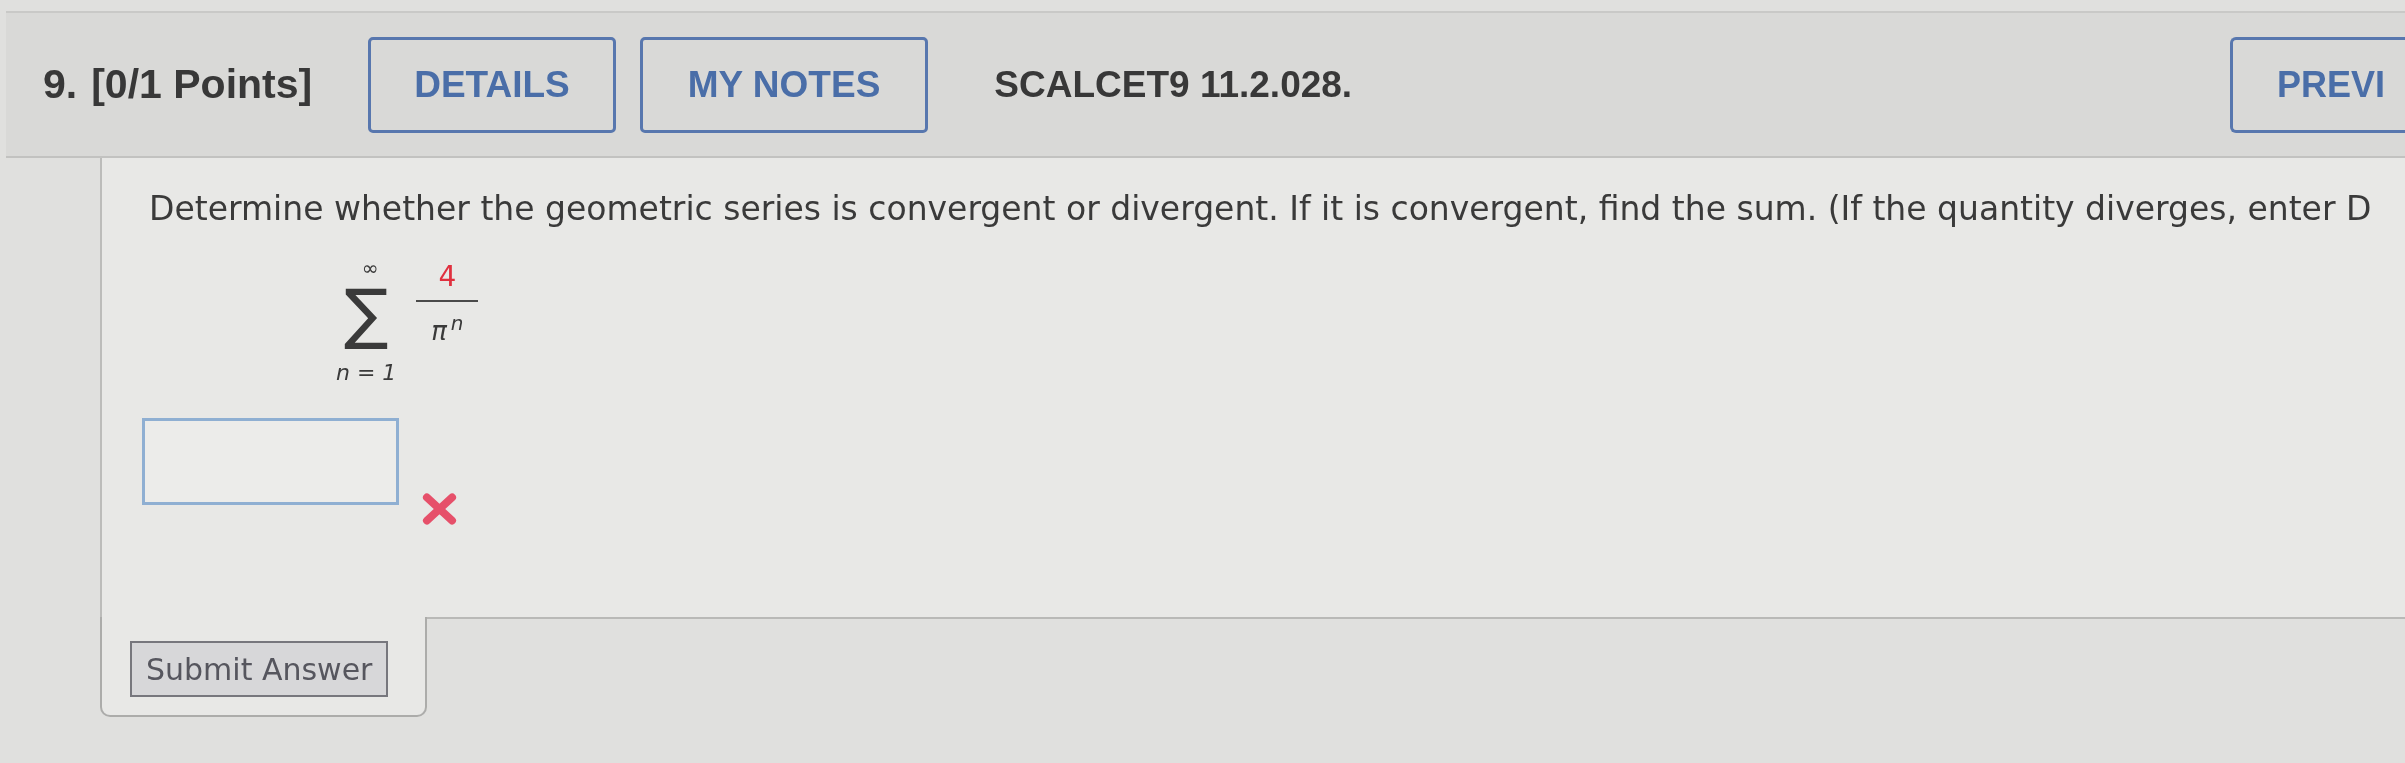 The height and width of the screenshot is (763, 2405). What do you see at coordinates (370, 268) in the screenshot?
I see `upper-limit: ∞` at bounding box center [370, 268].